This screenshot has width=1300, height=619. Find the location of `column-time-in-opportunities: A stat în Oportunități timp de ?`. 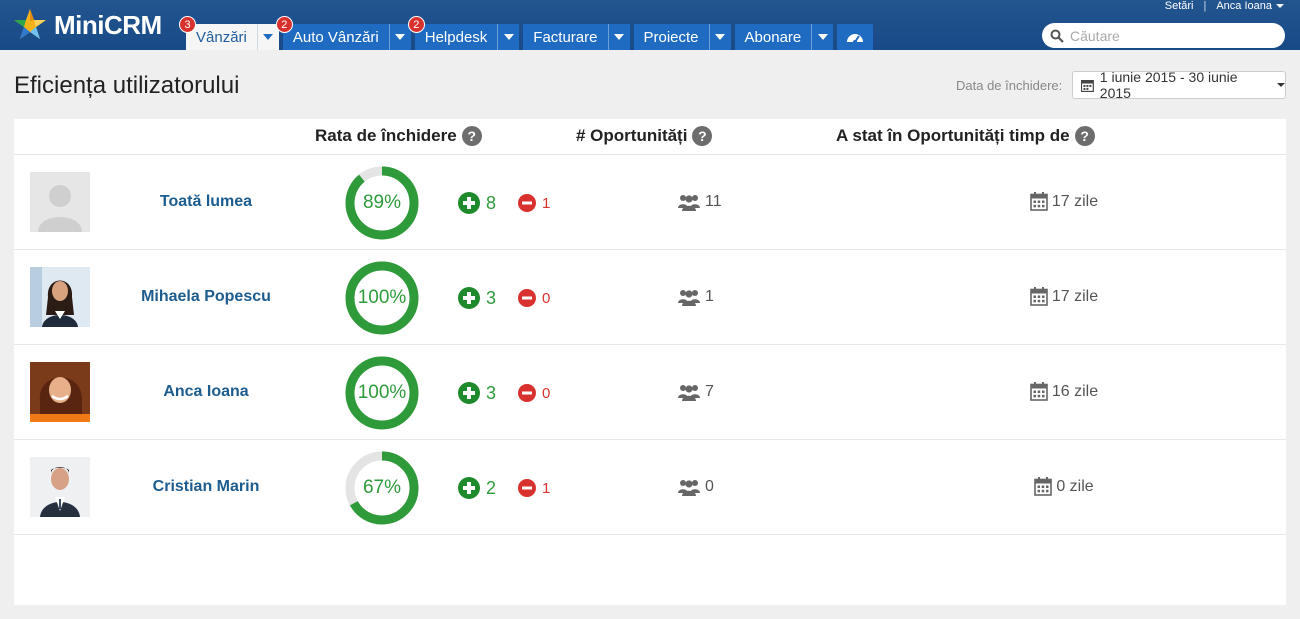

column-time-in-opportunities: A stat în Oportunități timp de ? is located at coordinates (965, 136).